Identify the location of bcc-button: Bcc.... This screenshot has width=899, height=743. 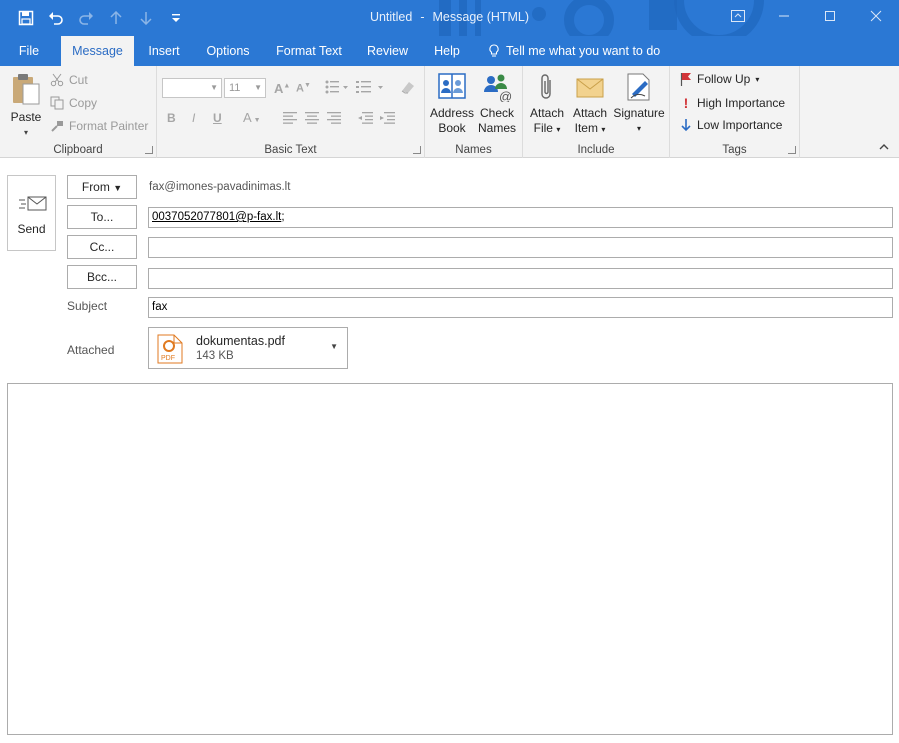
(102, 277).